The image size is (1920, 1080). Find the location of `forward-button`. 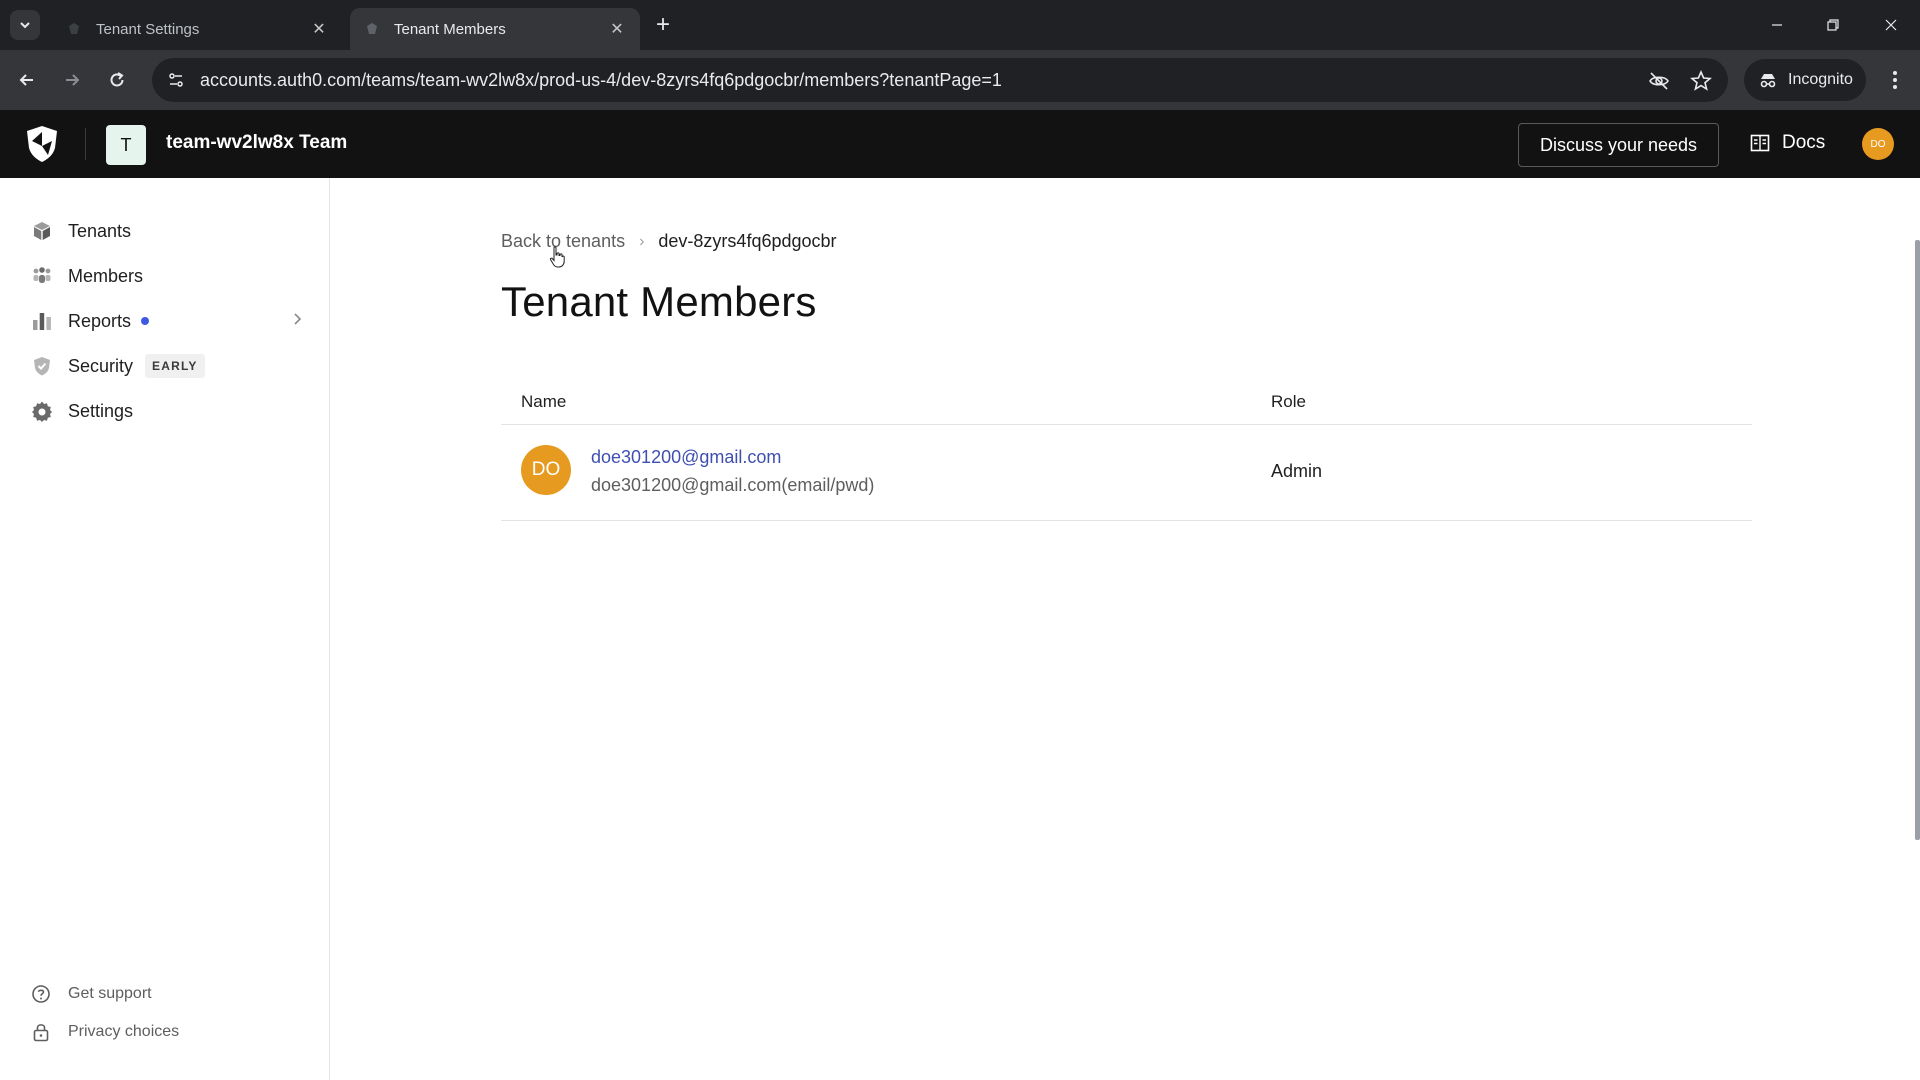

forward-button is located at coordinates (72, 80).